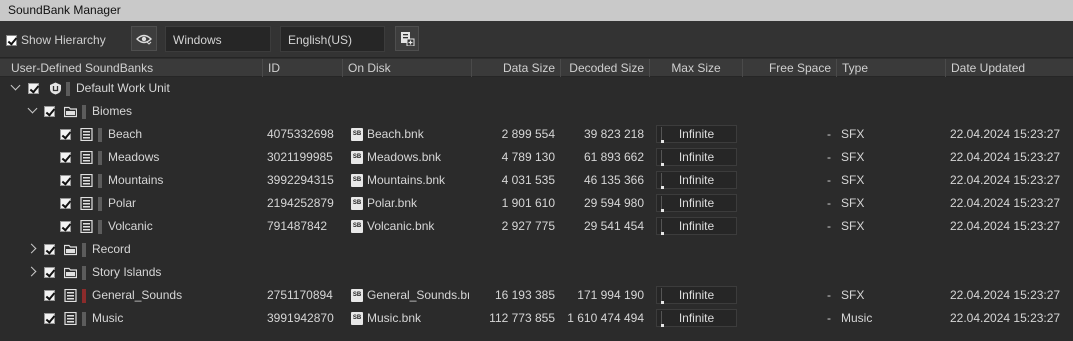 The height and width of the screenshot is (341, 1073). I want to click on tree-row-folder: Story Islands, so click(536, 272).